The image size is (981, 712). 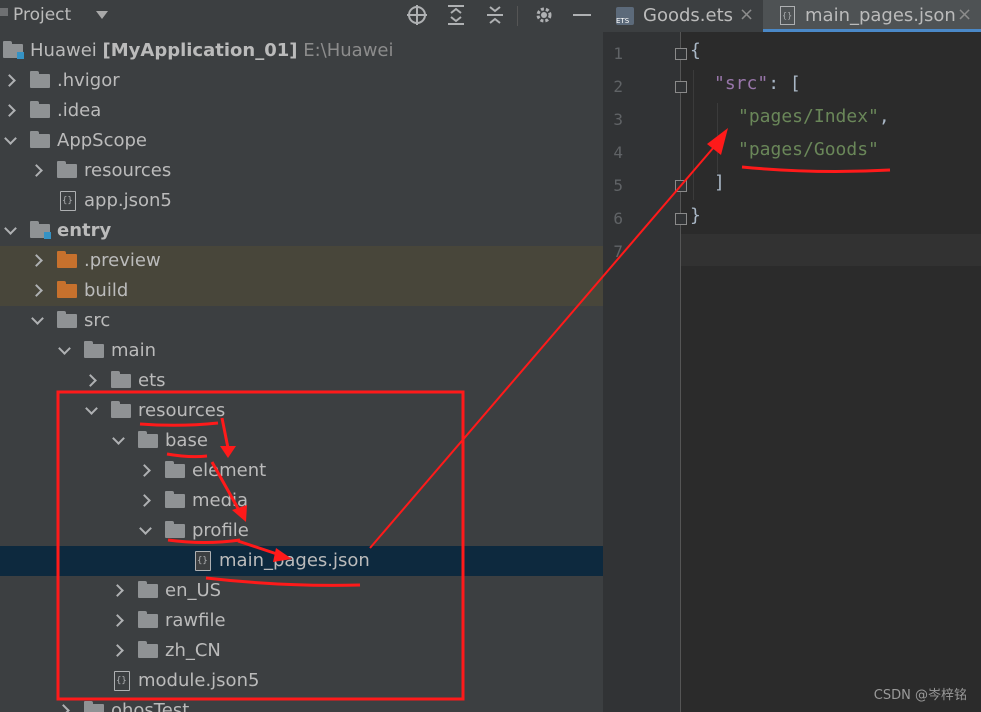 What do you see at coordinates (831, 250) in the screenshot?
I see `current-line-highlight` at bounding box center [831, 250].